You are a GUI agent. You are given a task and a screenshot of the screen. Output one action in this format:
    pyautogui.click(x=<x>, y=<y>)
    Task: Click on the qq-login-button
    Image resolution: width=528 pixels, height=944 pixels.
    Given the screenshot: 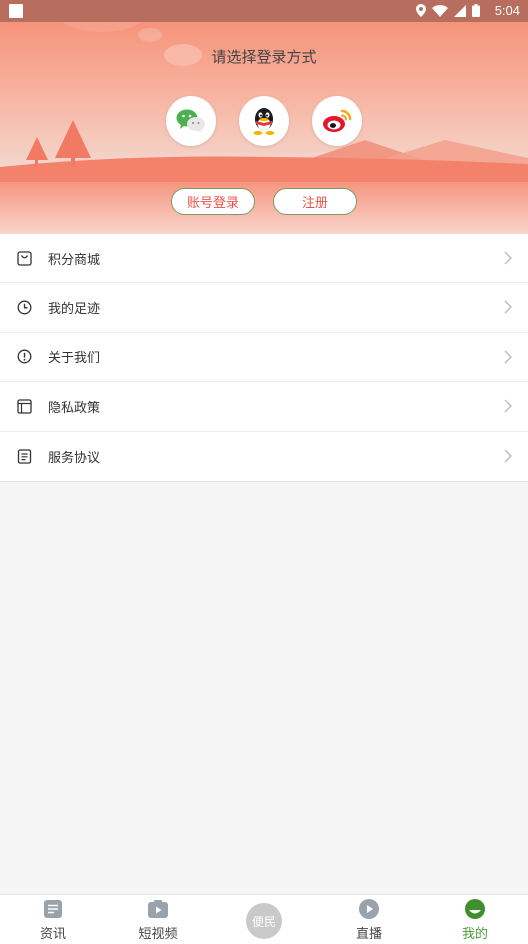 What is the action you would take?
    pyautogui.click(x=264, y=121)
    